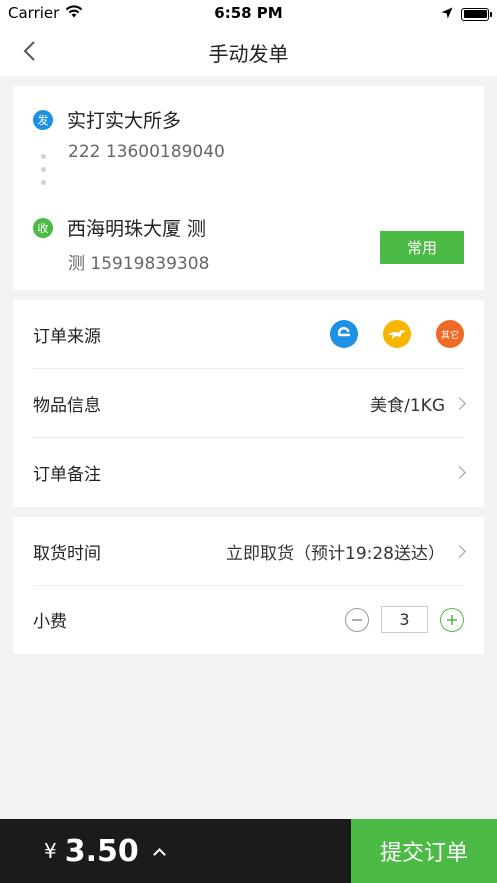 Image resolution: width=497 pixels, height=883 pixels. I want to click on tip-decrease-button, so click(357, 619).